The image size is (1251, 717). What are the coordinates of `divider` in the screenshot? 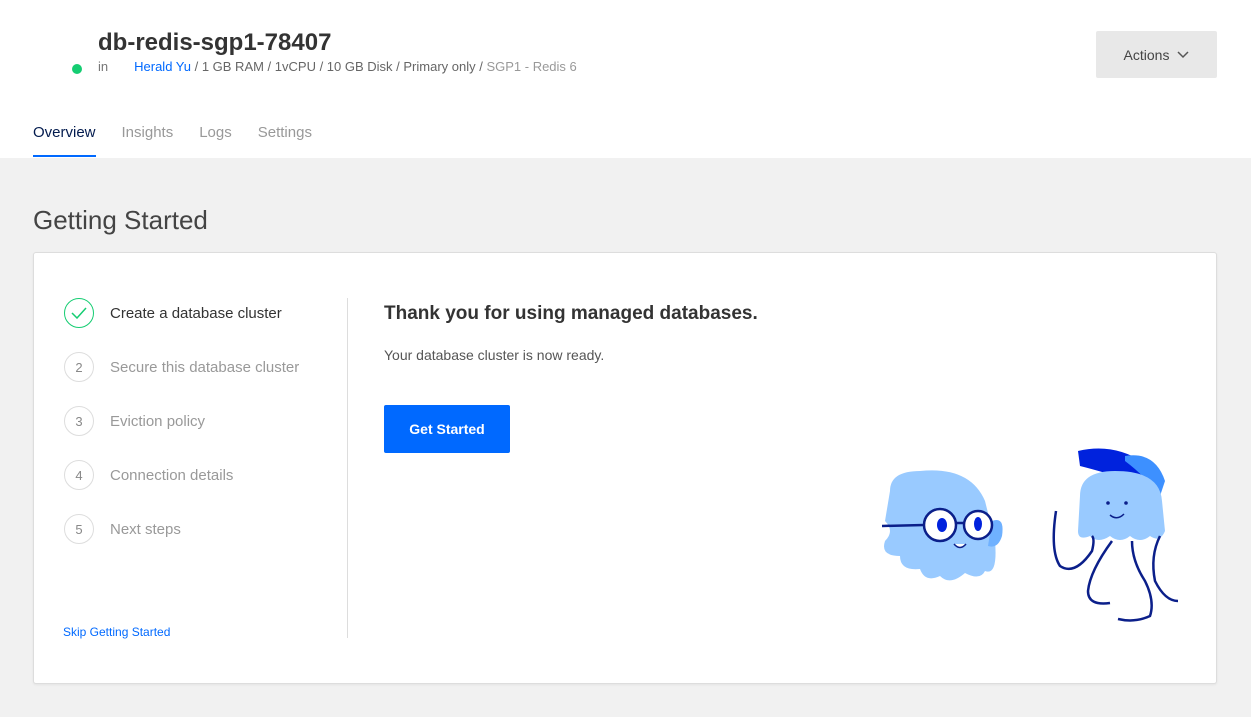 It's located at (347, 468).